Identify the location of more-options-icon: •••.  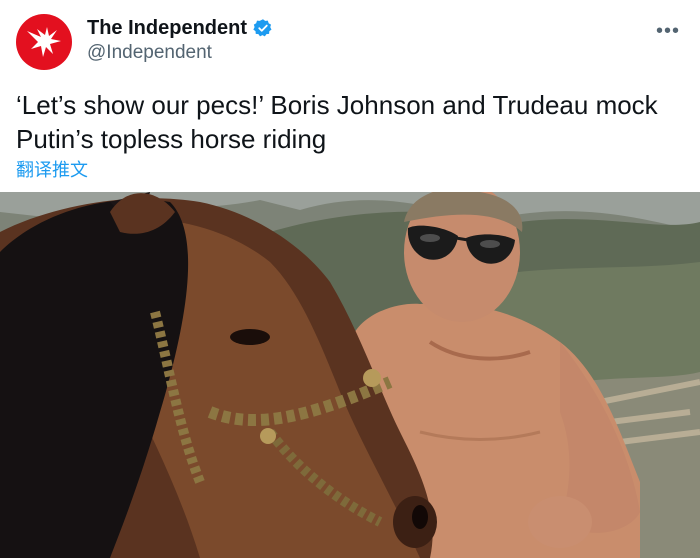
(668, 31).